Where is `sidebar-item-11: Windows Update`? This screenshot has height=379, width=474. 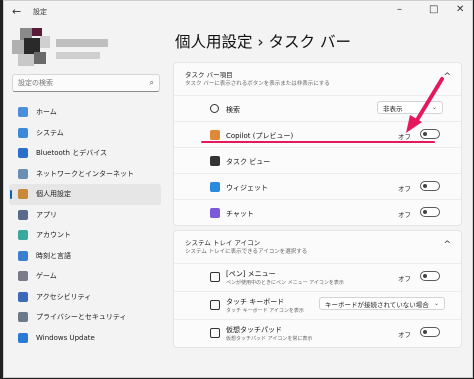 sidebar-item-11: Windows Update is located at coordinates (85, 338).